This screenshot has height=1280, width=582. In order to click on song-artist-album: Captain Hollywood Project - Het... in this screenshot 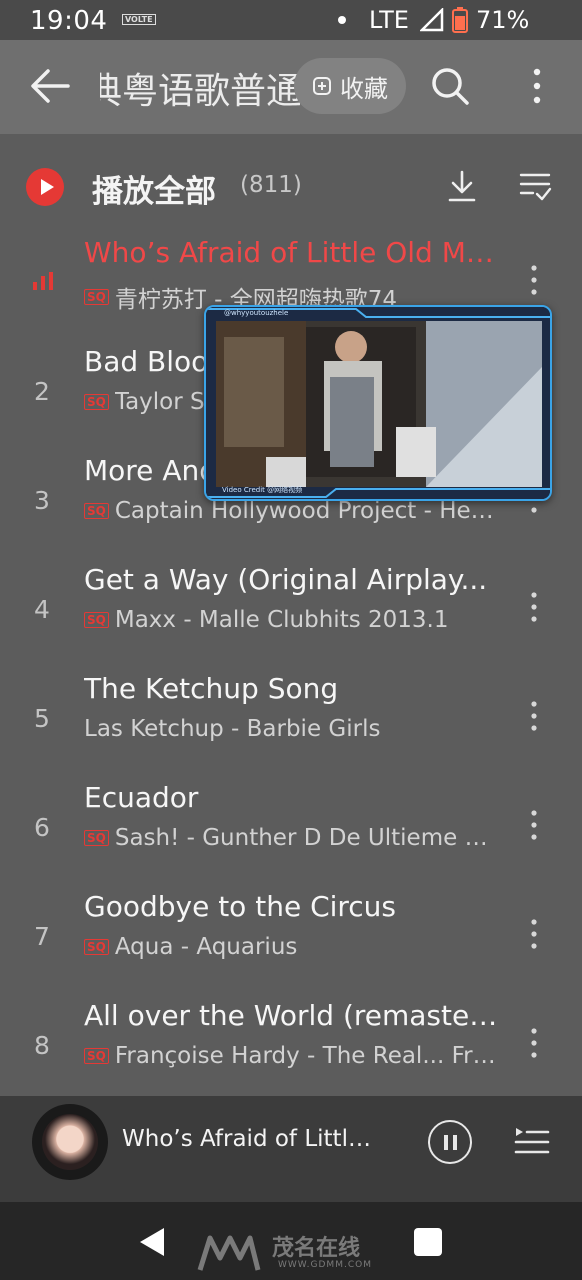, I will do `click(305, 511)`.